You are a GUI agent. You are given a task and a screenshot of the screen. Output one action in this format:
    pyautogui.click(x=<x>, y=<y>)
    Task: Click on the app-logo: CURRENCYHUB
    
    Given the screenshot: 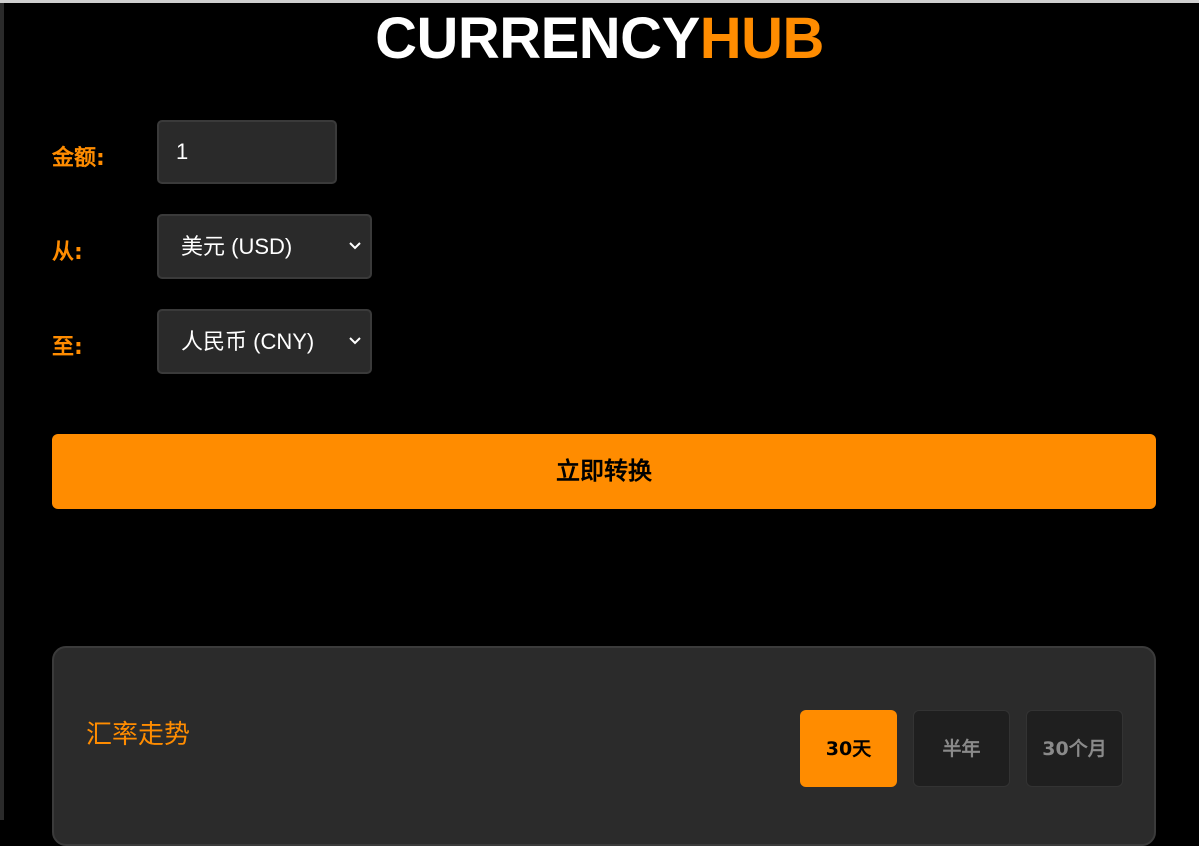 What is the action you would take?
    pyautogui.click(x=599, y=39)
    